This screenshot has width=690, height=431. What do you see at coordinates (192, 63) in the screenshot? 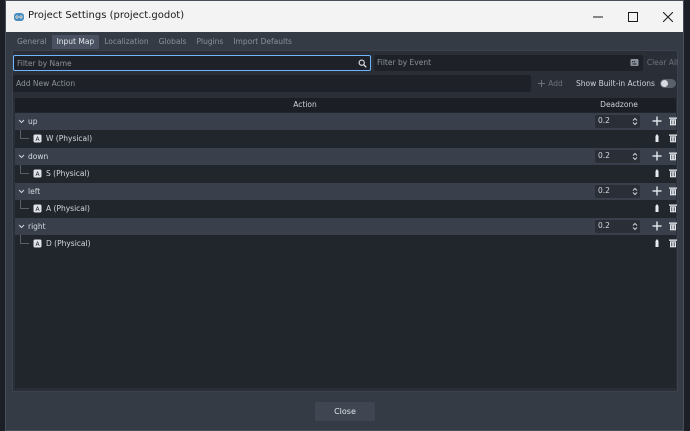
I see `filter-by-name-input: Filter by Name` at bounding box center [192, 63].